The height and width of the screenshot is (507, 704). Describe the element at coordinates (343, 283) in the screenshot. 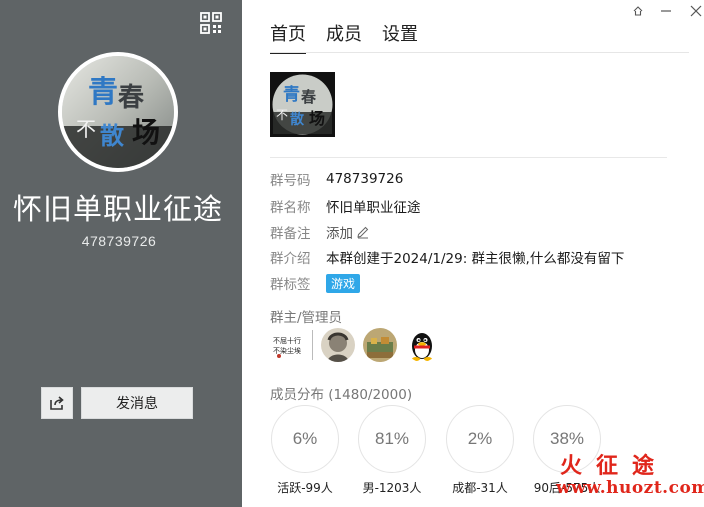

I see `tag-badge: 游戏` at that location.